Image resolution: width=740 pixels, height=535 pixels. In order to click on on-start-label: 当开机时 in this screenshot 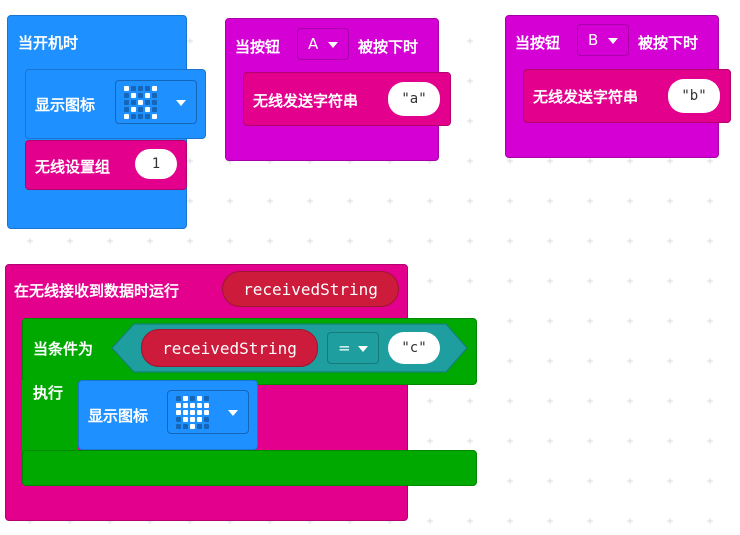, I will do `click(48, 43)`.